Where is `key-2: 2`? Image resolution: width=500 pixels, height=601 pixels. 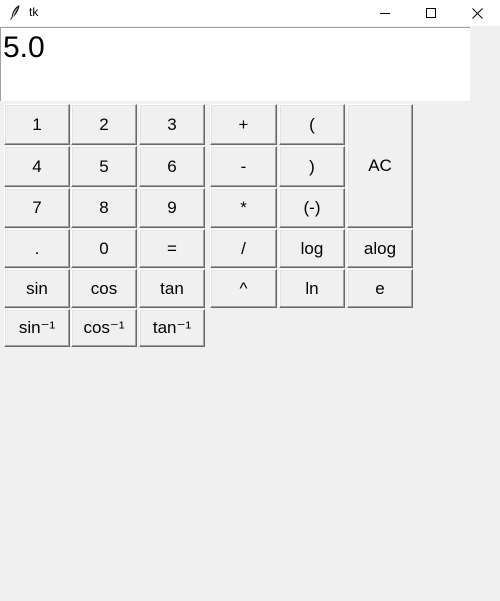
key-2: 2 is located at coordinates (104, 124).